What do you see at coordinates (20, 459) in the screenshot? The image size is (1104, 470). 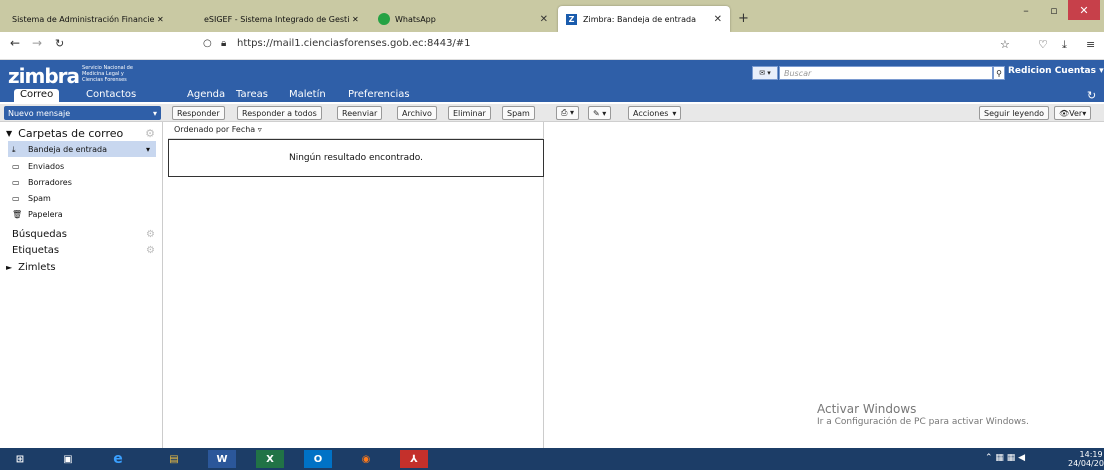 I see `windows-start-icon: ⊞` at bounding box center [20, 459].